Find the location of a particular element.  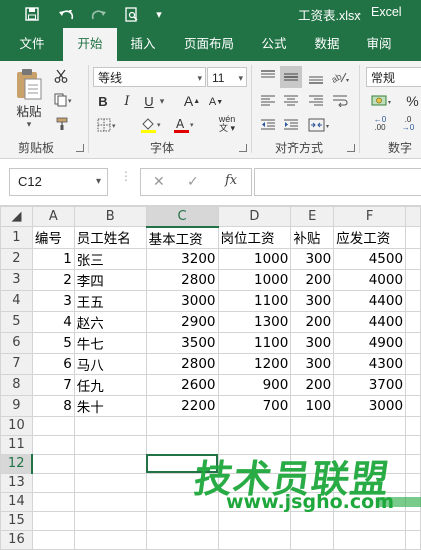

cell-d2: 1000 is located at coordinates (254, 258).